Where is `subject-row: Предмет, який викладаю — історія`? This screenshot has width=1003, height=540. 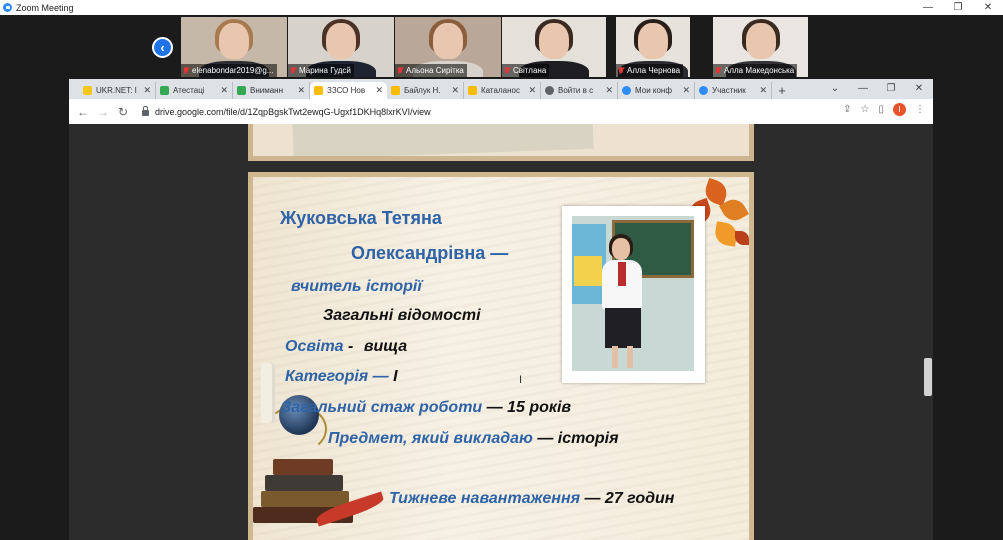
subject-row: Предмет, який викладаю — історія is located at coordinates (473, 438).